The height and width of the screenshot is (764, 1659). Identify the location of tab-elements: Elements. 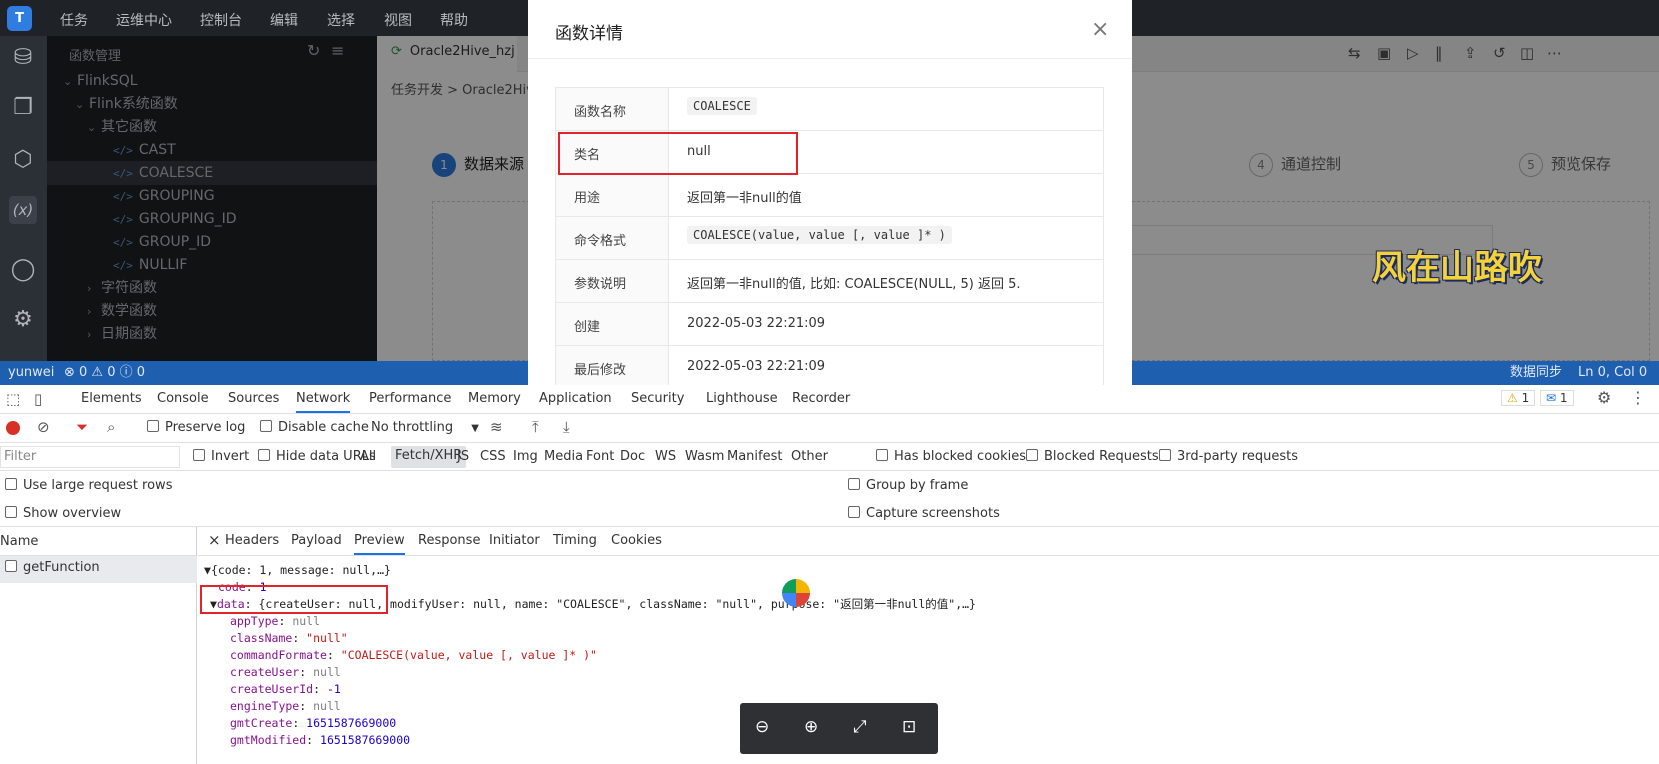
(111, 398).